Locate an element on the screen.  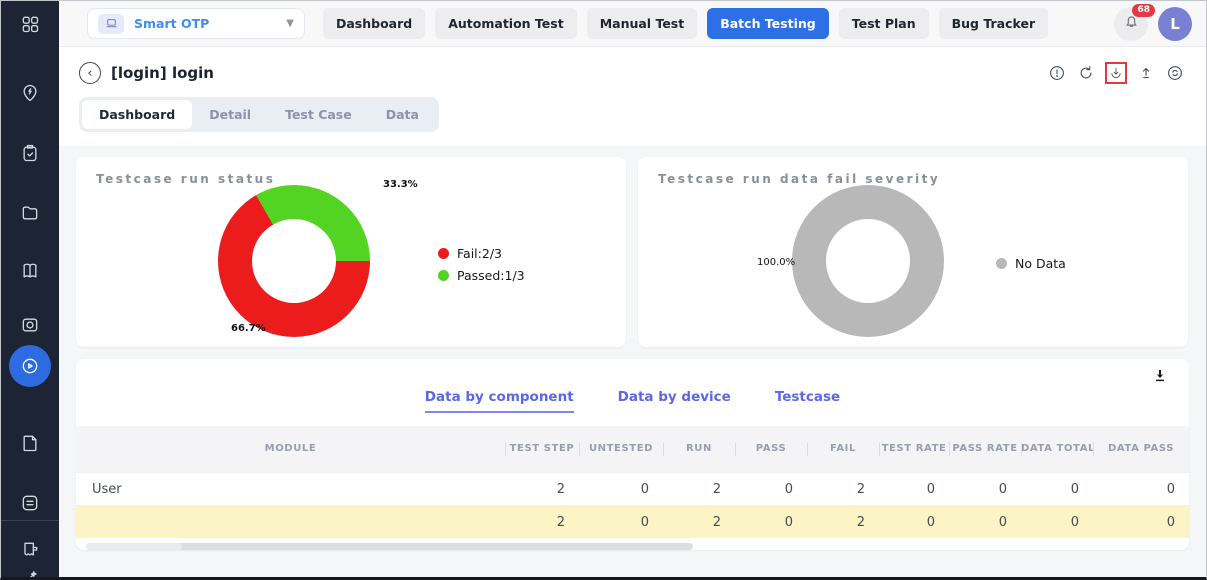
pct-fail: 66.7% is located at coordinates (248, 328).